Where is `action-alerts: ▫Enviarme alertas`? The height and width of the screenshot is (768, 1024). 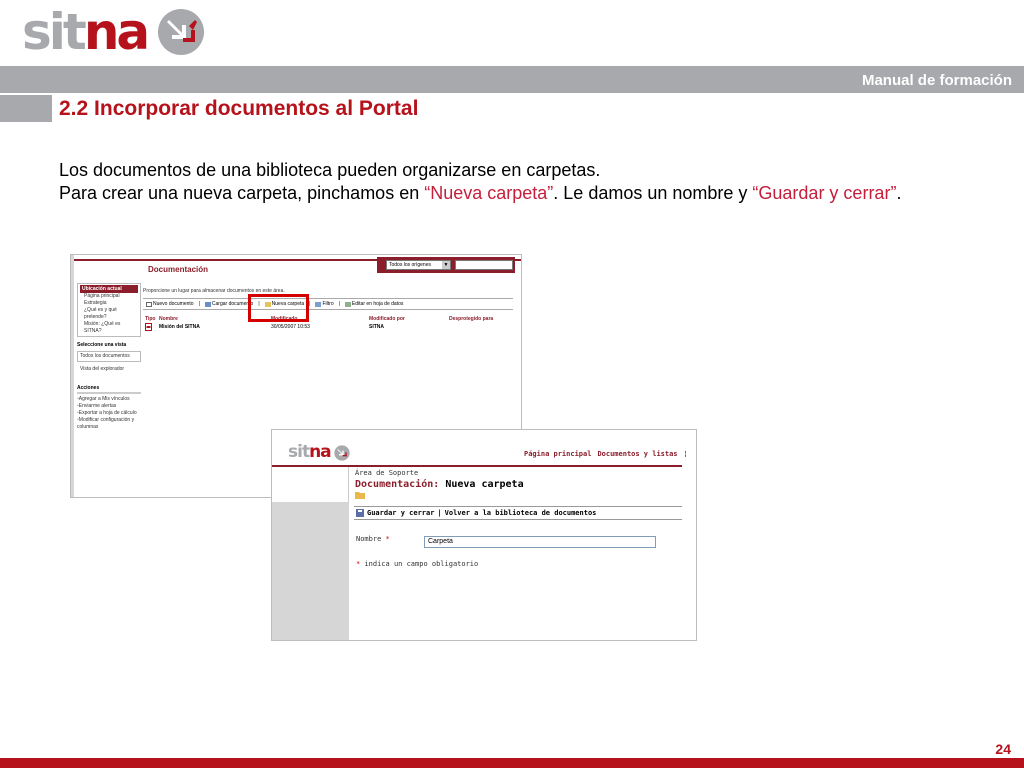
action-alerts: ▫Enviarme alertas is located at coordinates (109, 406).